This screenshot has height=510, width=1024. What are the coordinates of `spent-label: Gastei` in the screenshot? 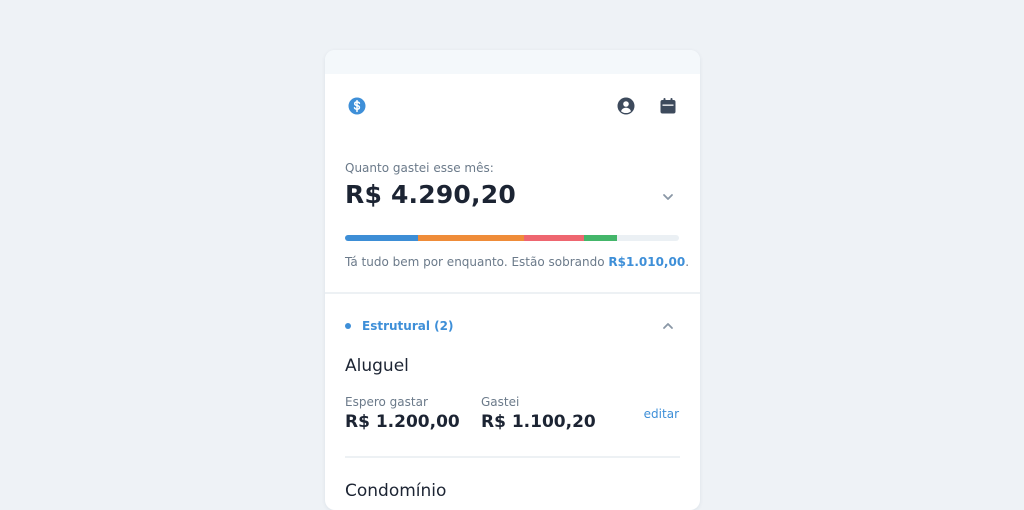 It's located at (500, 402).